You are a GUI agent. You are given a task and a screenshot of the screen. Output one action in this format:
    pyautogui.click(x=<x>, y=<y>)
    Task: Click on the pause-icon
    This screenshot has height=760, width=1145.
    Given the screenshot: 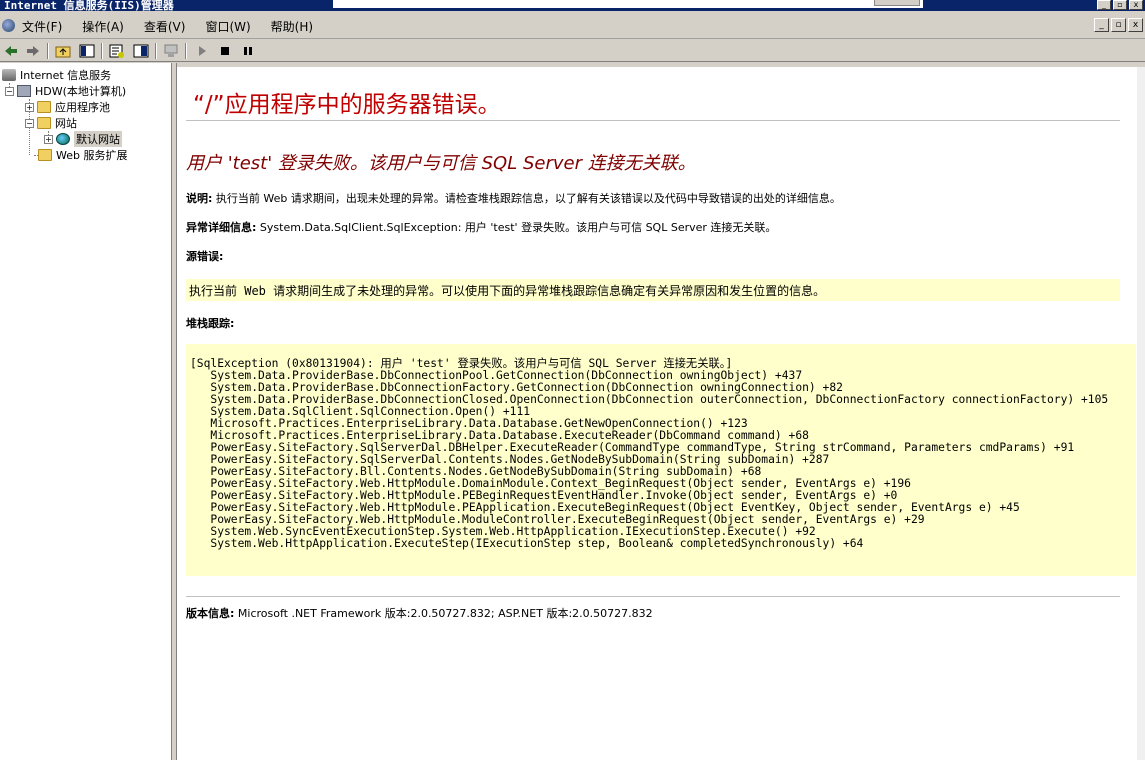 What is the action you would take?
    pyautogui.click(x=248, y=51)
    